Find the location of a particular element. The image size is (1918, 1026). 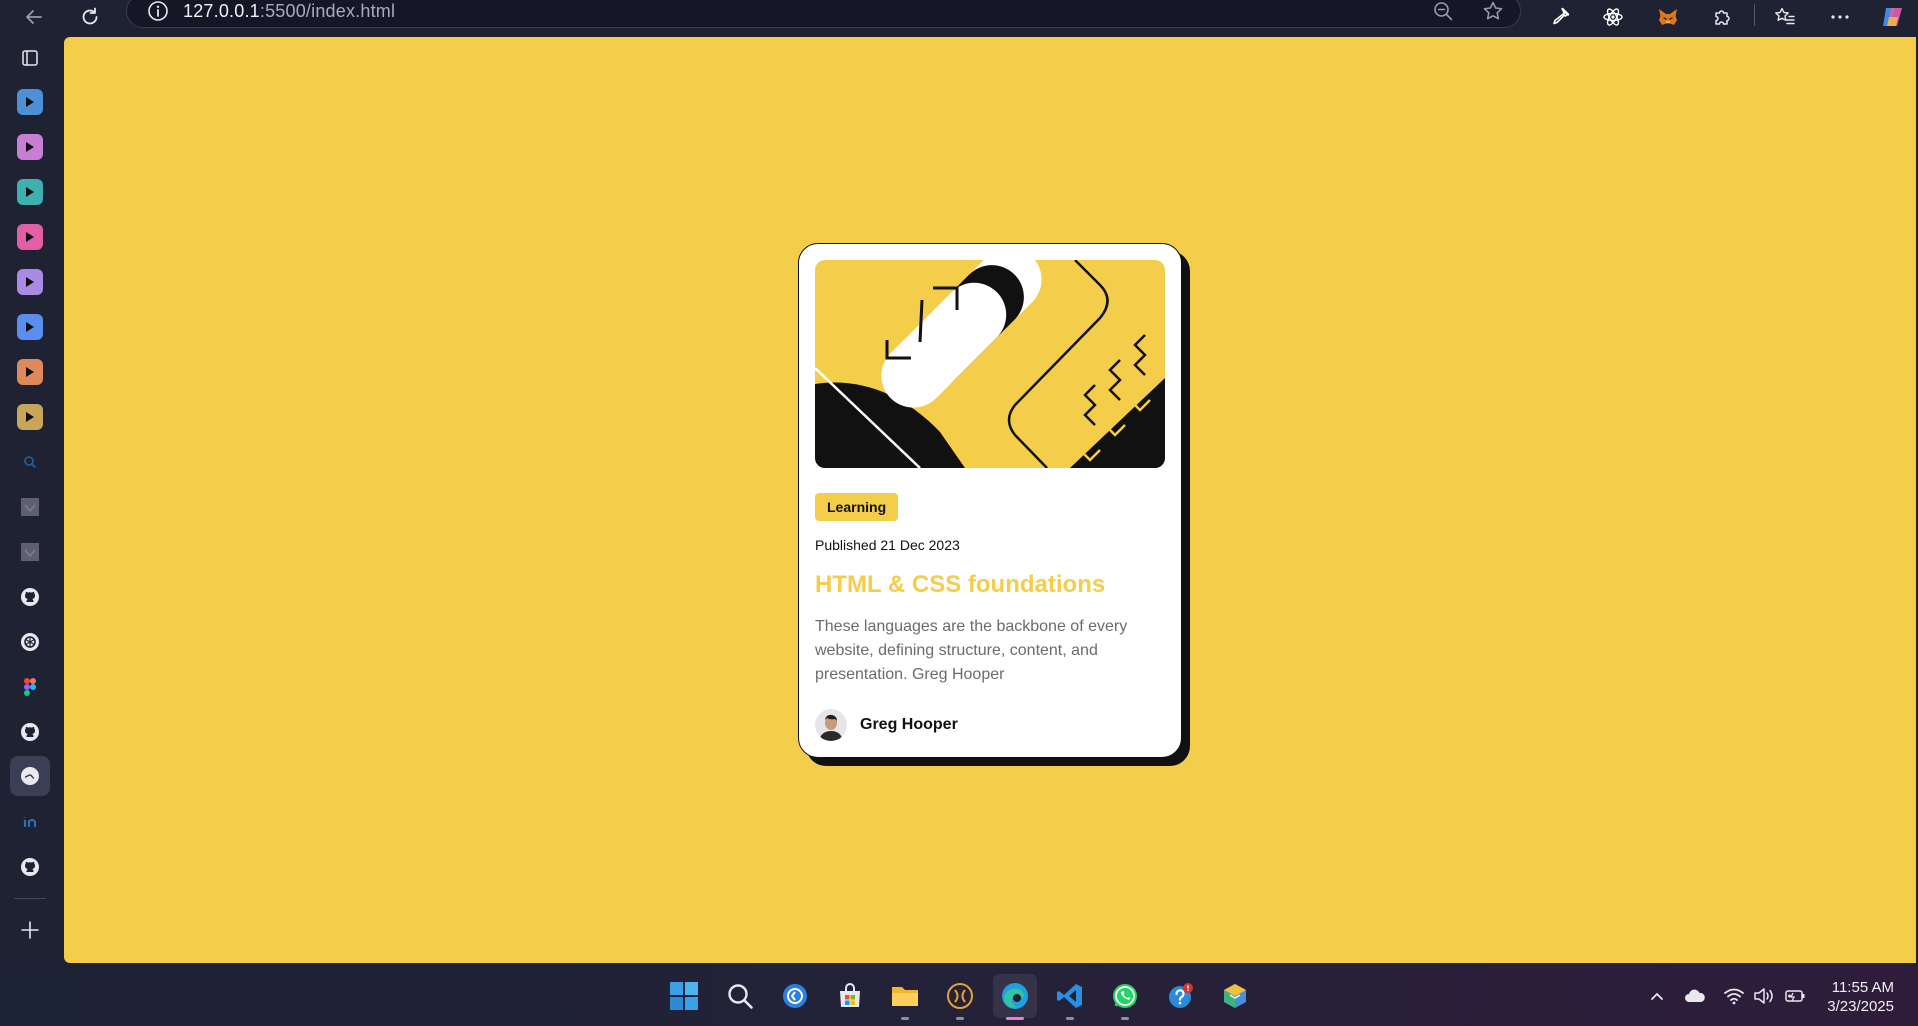

taskbar-file-explorer is located at coordinates (905, 997).